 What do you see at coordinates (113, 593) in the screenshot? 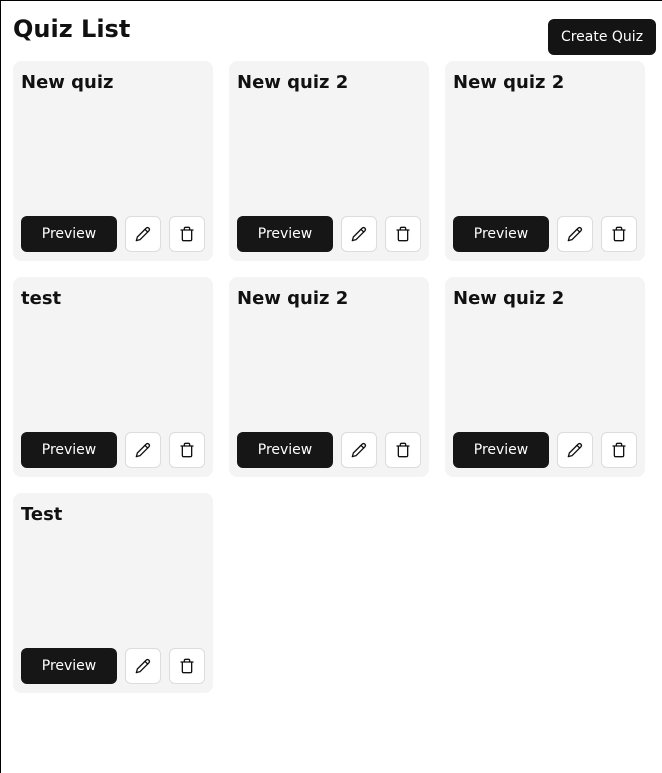
I see `quiz-card: Test Preview` at bounding box center [113, 593].